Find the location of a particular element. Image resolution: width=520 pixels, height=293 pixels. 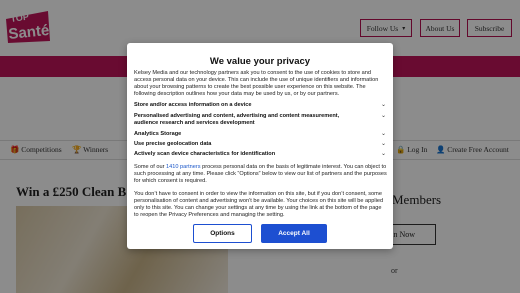

purpose-analytics: Analytics Storage ⌄ is located at coordinates (261, 135).